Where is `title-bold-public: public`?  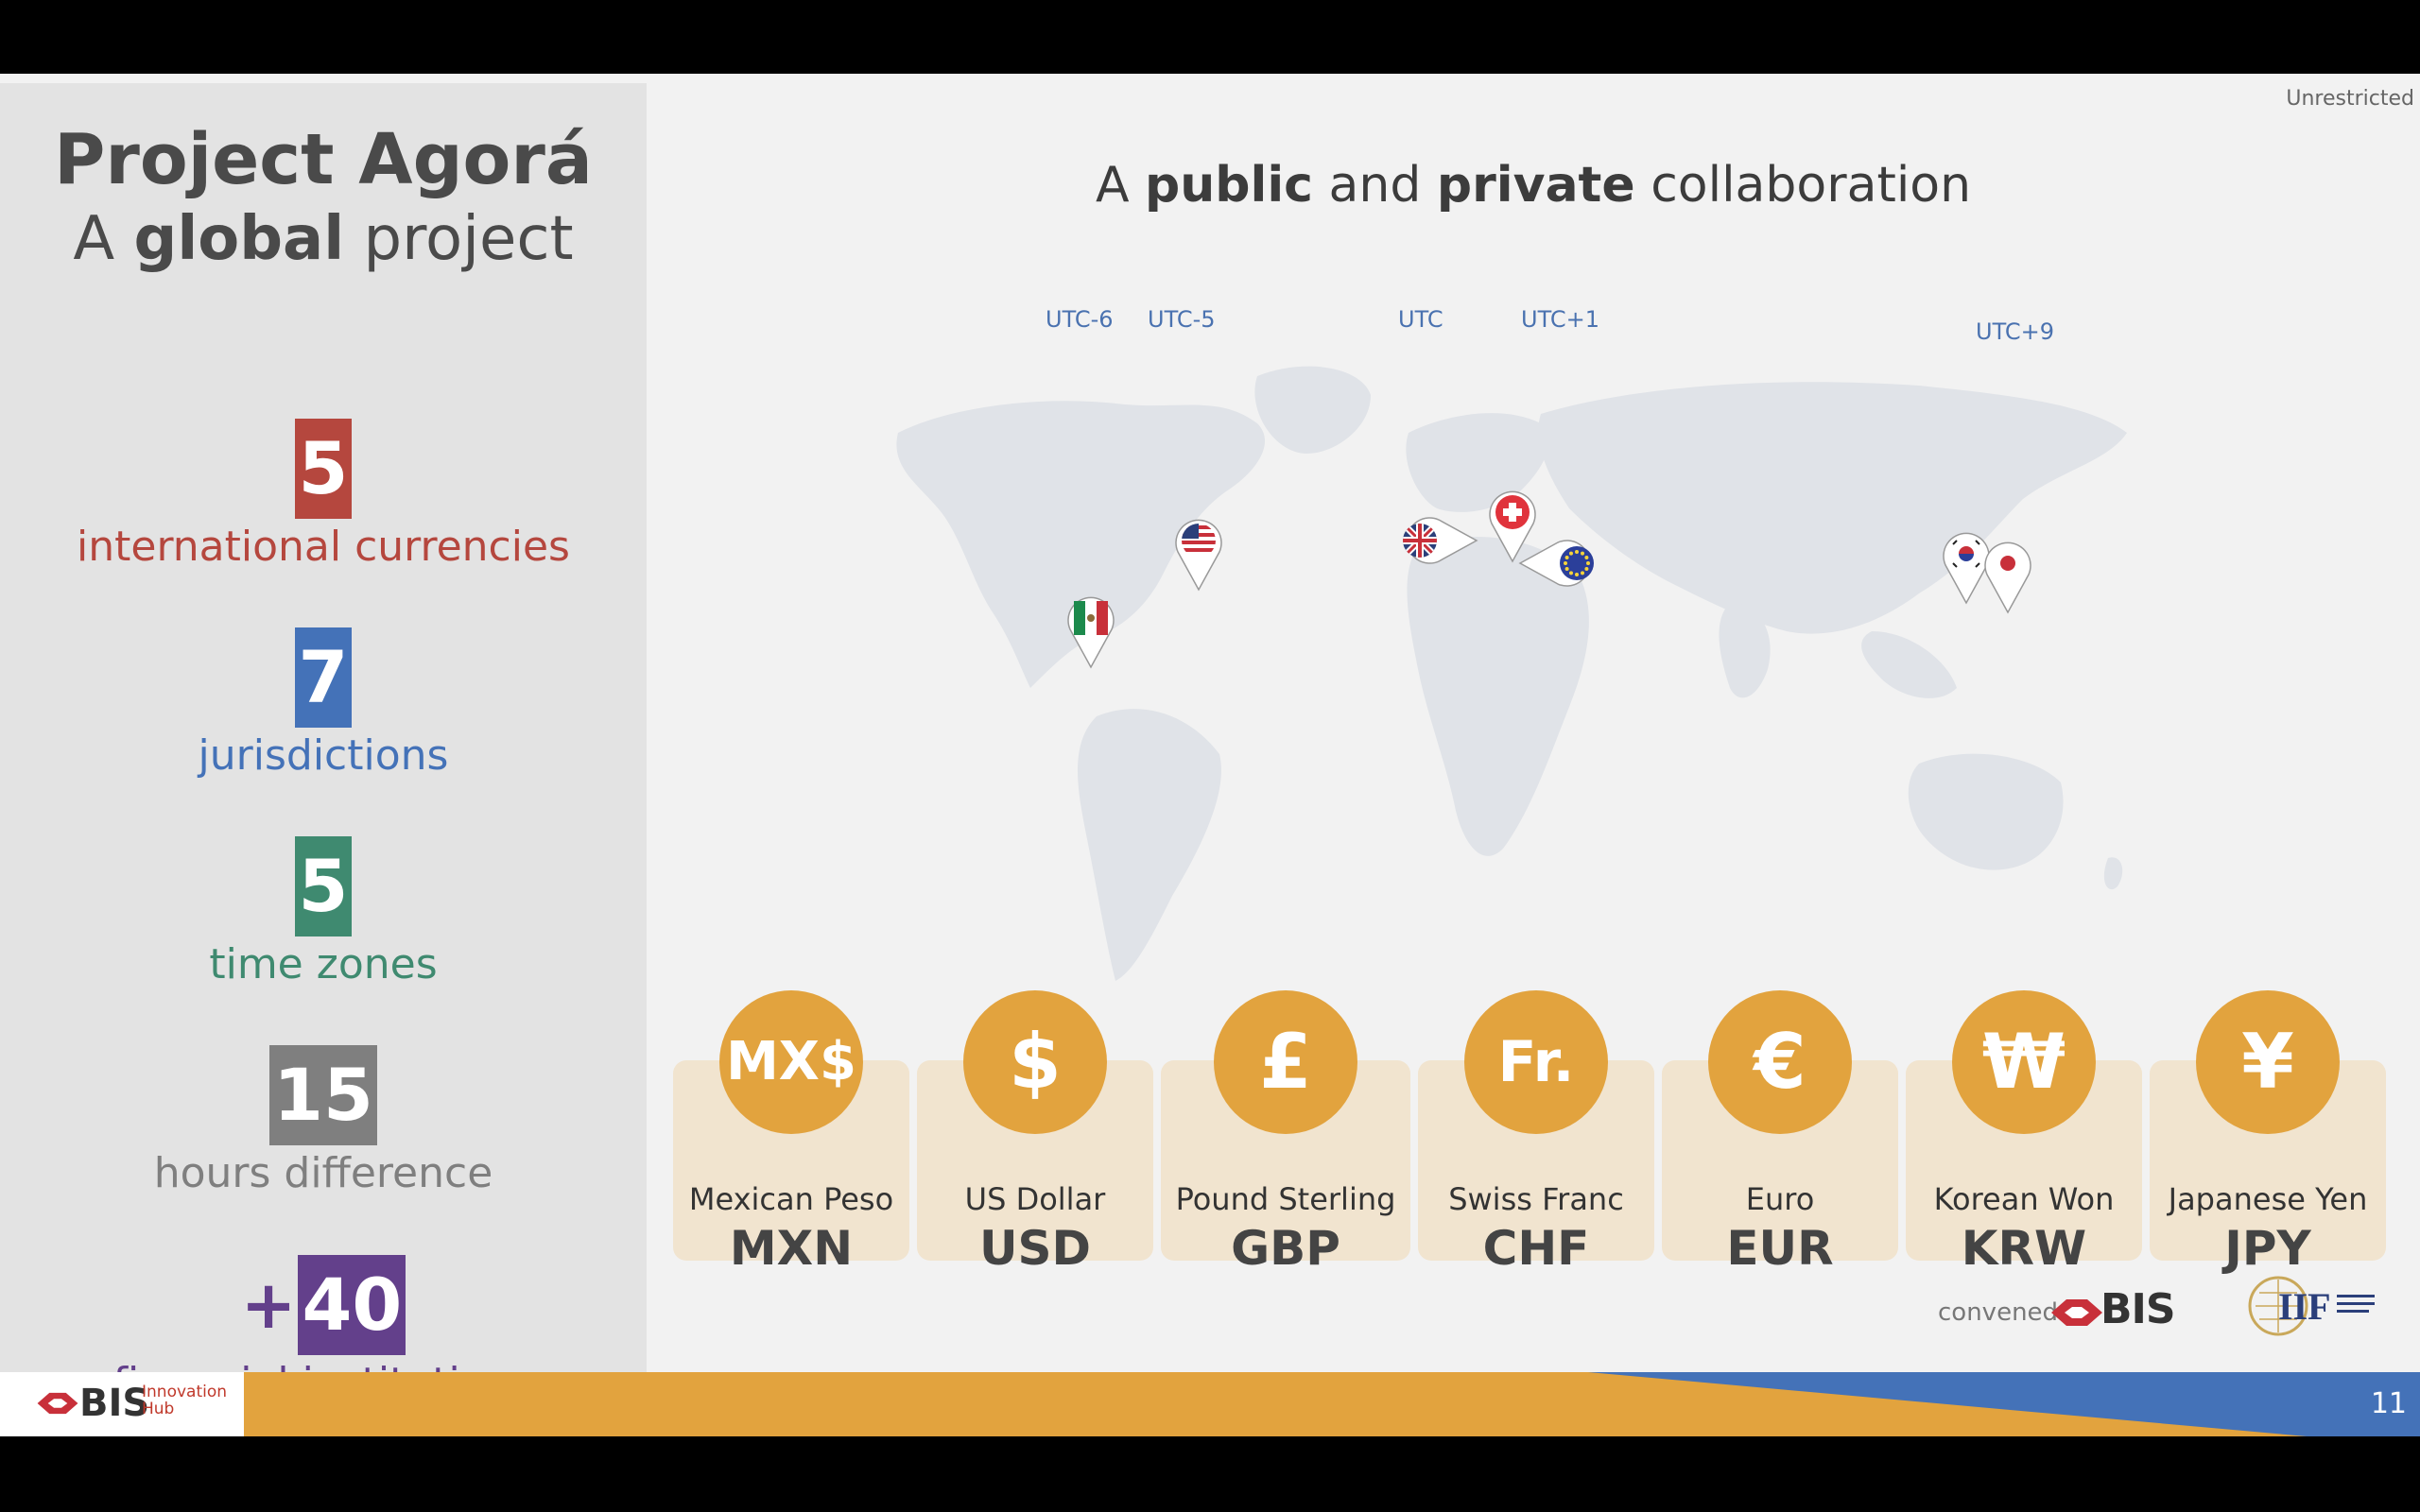
title-bold-public: public is located at coordinates (1229, 185).